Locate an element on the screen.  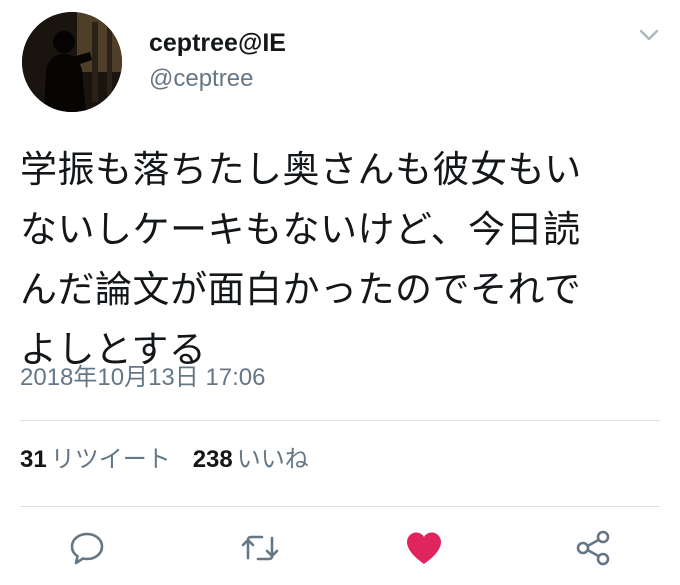
display-name: ceptree@IE is located at coordinates (217, 43).